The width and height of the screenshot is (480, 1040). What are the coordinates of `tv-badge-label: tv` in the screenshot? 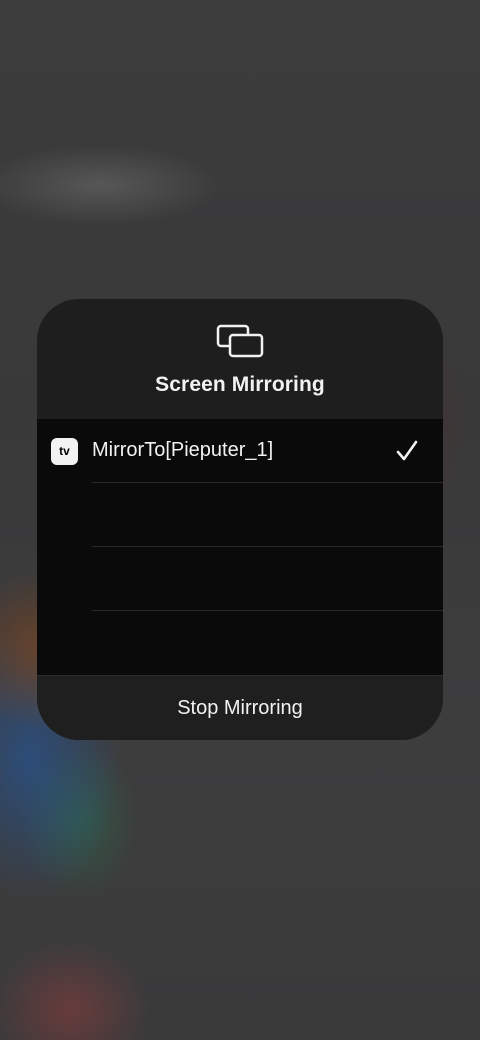 It's located at (64, 451).